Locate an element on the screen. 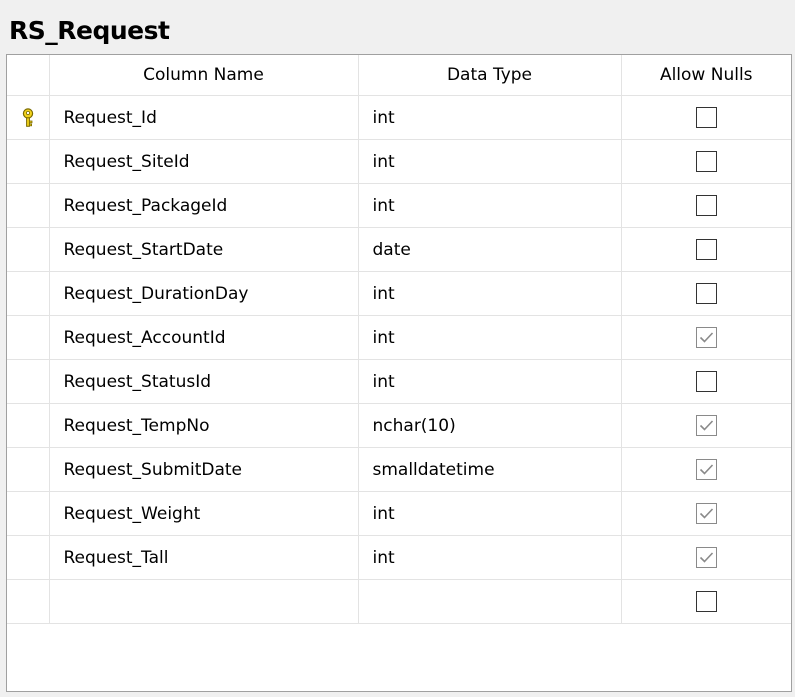 This screenshot has height=697, width=795. column-name-cell: Request_StatusId is located at coordinates (204, 381).